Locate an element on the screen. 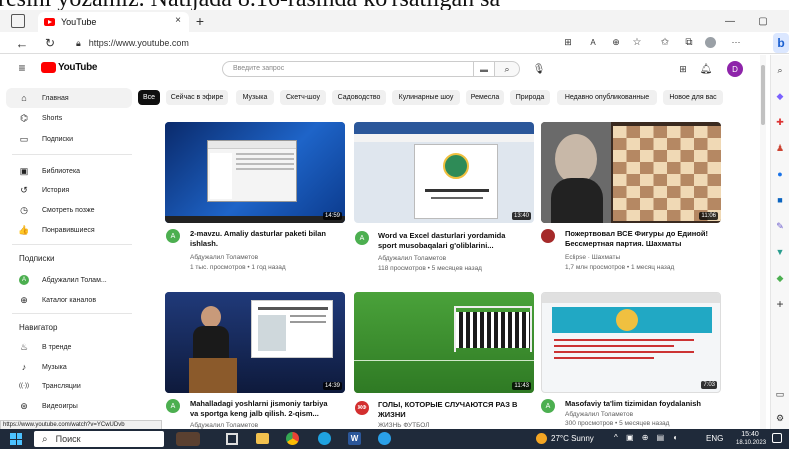 The width and height of the screenshot is (789, 449). create-video-icon: ⊞ is located at coordinates (683, 69).